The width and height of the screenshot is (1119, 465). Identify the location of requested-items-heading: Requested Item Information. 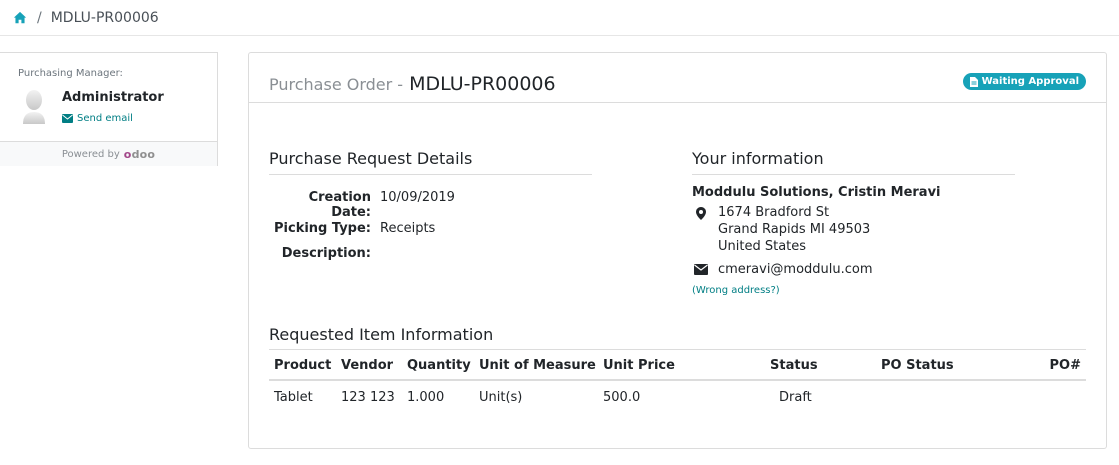
(381, 334).